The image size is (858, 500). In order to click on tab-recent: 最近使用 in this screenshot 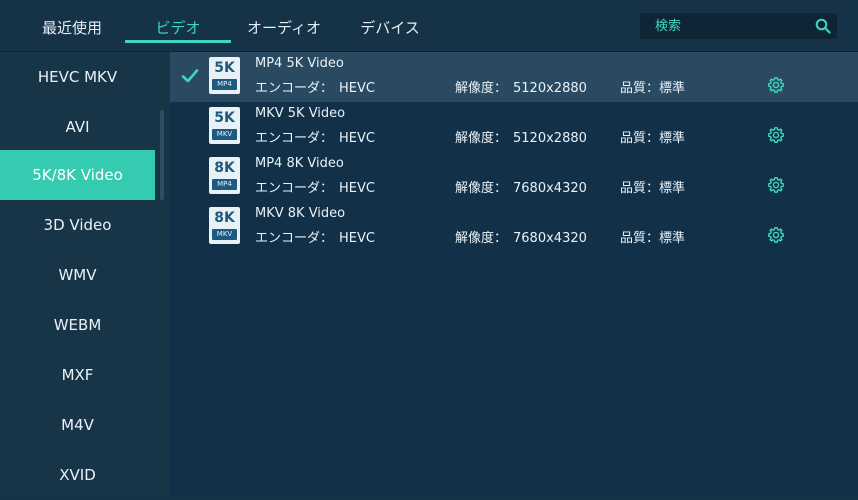, I will do `click(72, 22)`.